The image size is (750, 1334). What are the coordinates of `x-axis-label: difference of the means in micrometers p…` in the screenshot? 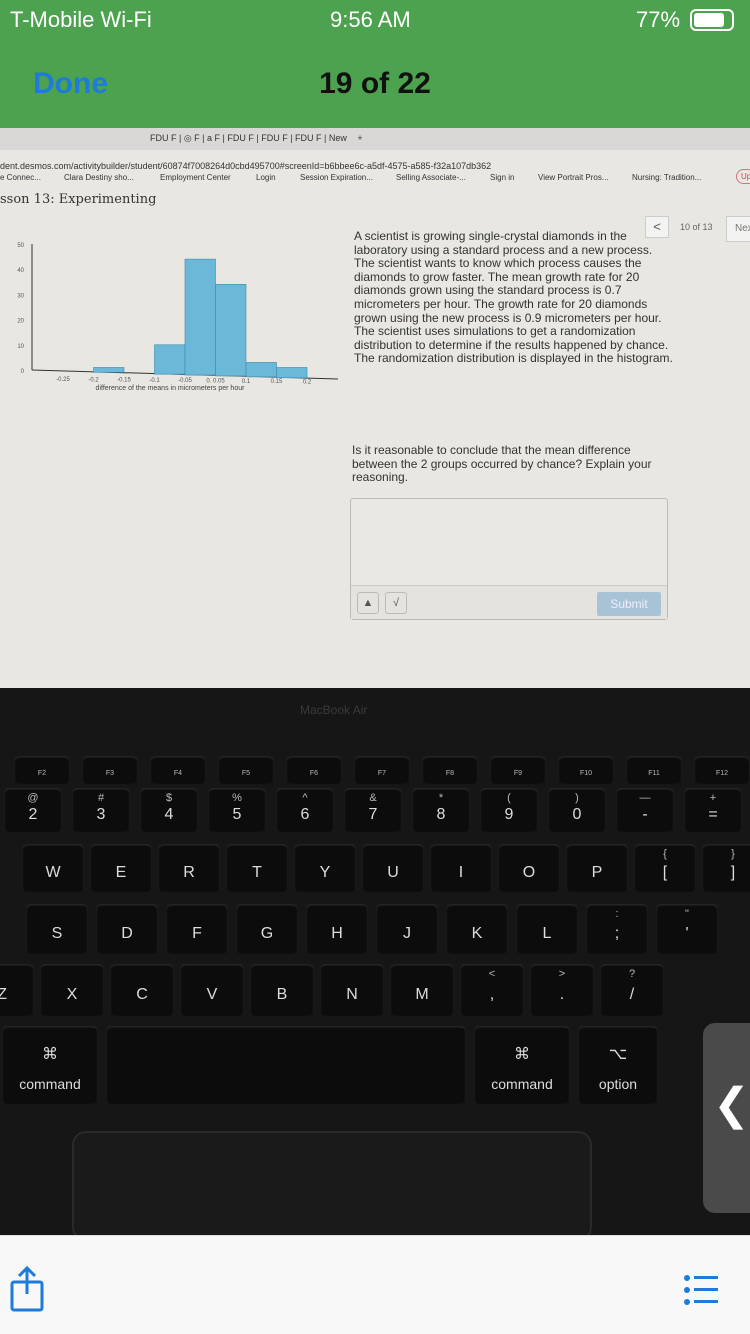 It's located at (171, 388).